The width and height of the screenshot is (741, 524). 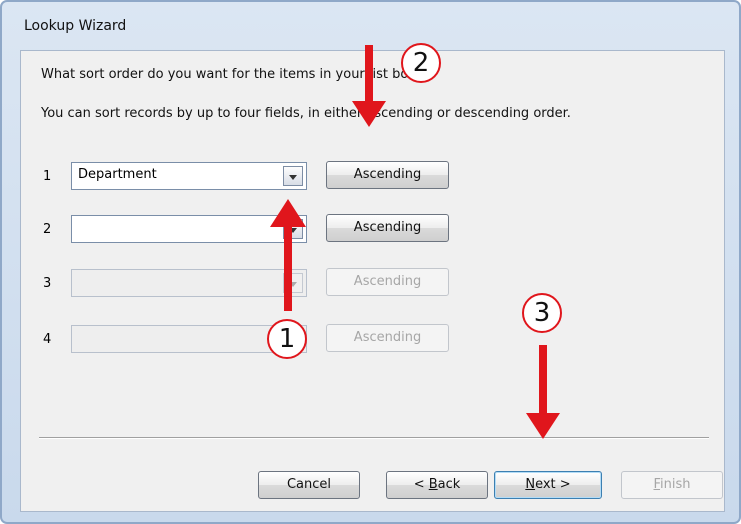 What do you see at coordinates (287, 339) in the screenshot?
I see `callout-1-badge: 1` at bounding box center [287, 339].